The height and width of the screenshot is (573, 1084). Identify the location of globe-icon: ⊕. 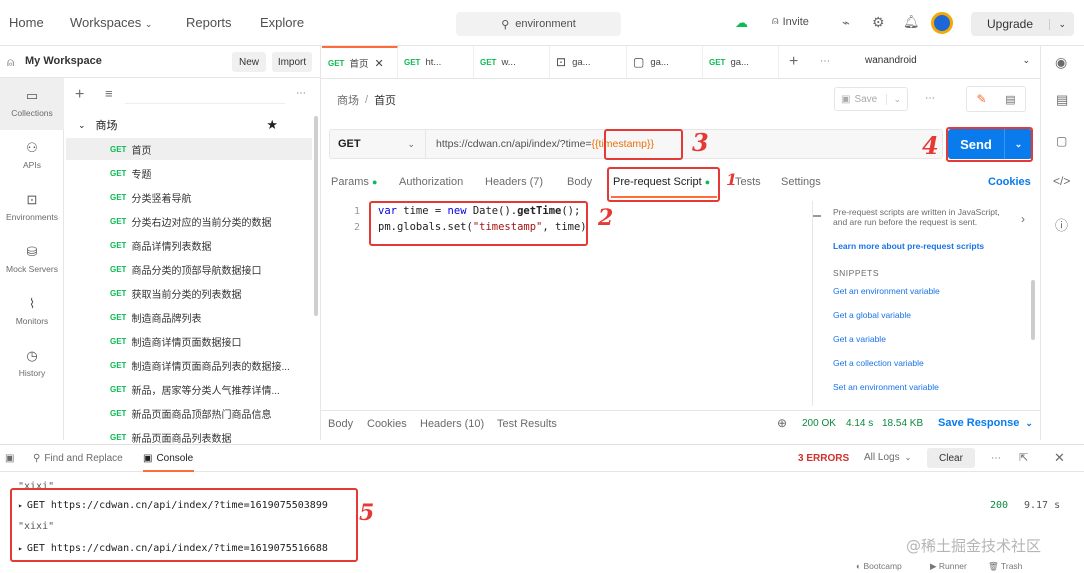
(782, 423).